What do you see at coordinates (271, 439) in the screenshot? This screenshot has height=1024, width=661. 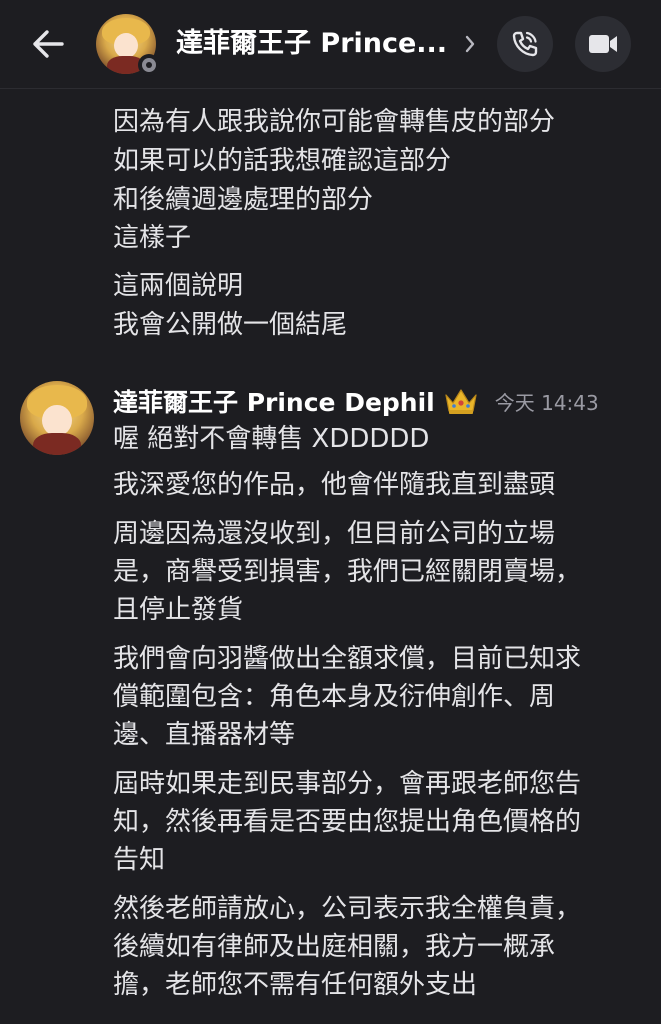 I see `message-line: 喔 絕對不會轉售 XDDDDD` at bounding box center [271, 439].